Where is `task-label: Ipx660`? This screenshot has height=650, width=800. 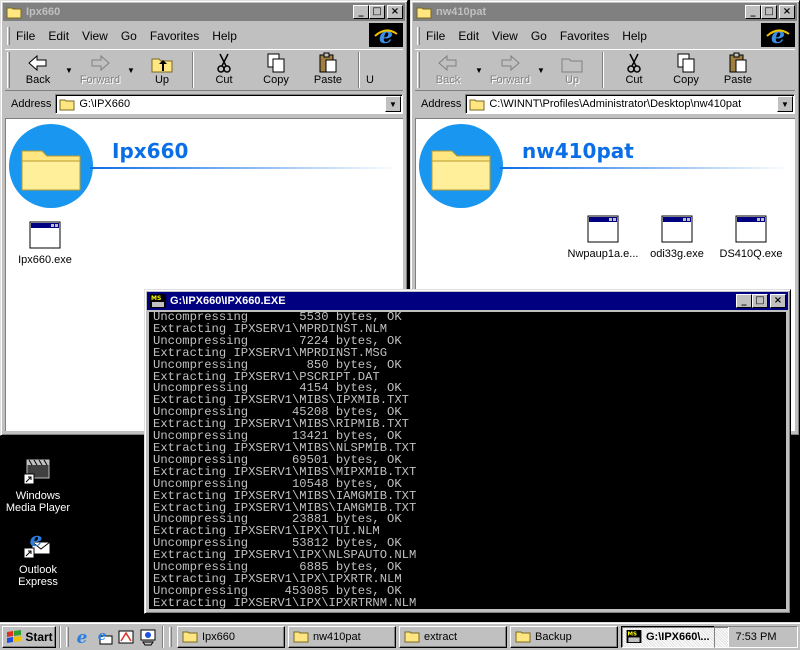
task-label: Ipx660 is located at coordinates (219, 636).